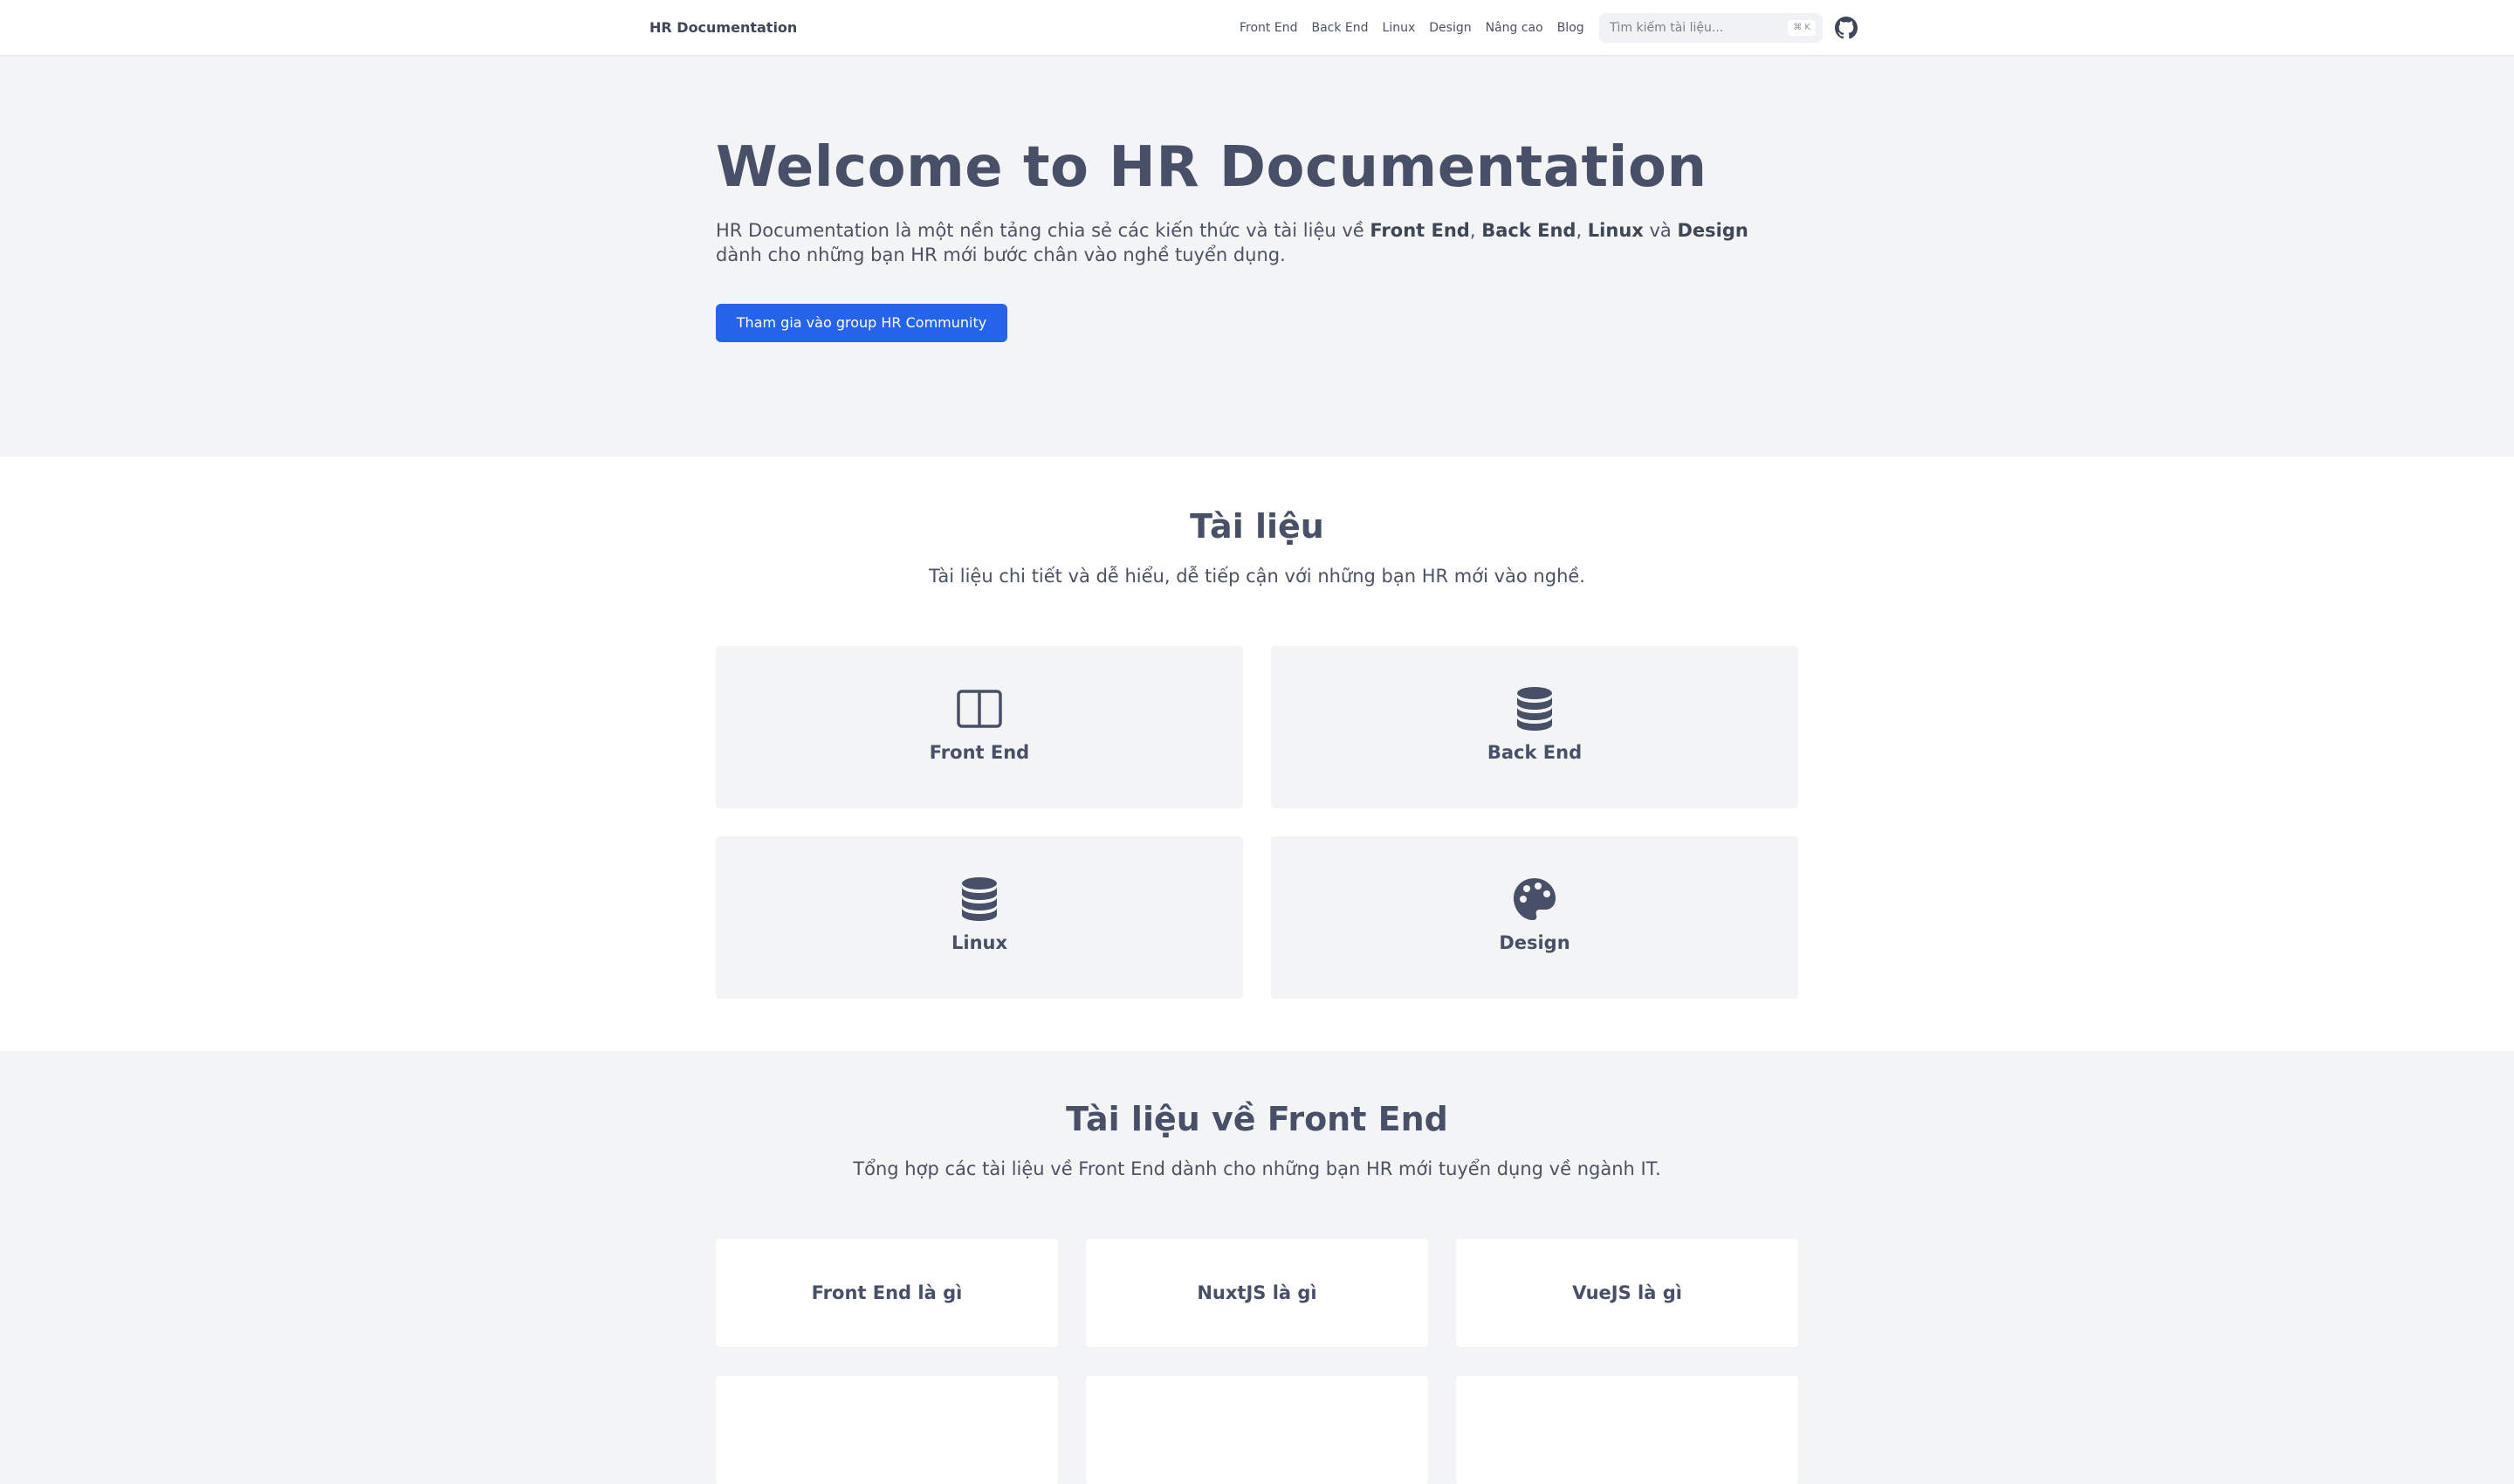  I want to click on category-label: Front End, so click(980, 752).